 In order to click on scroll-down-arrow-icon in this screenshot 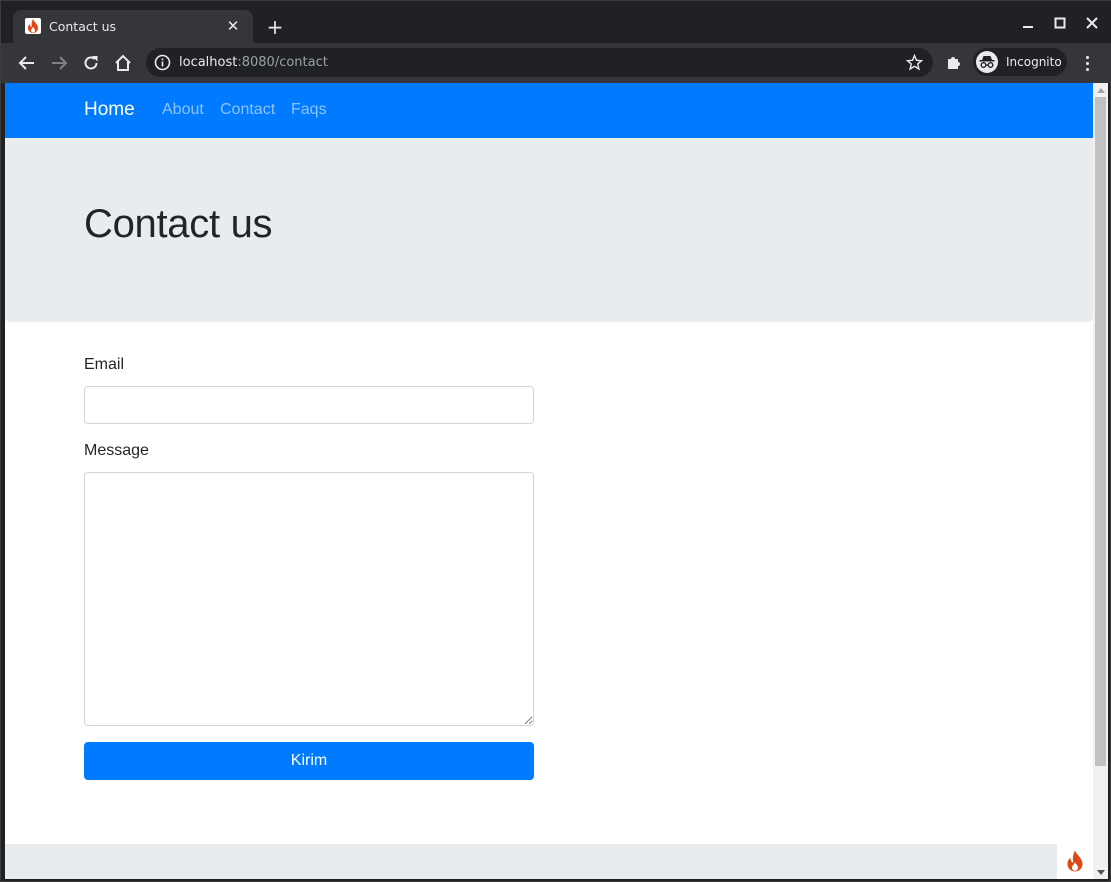, I will do `click(1100, 872)`.